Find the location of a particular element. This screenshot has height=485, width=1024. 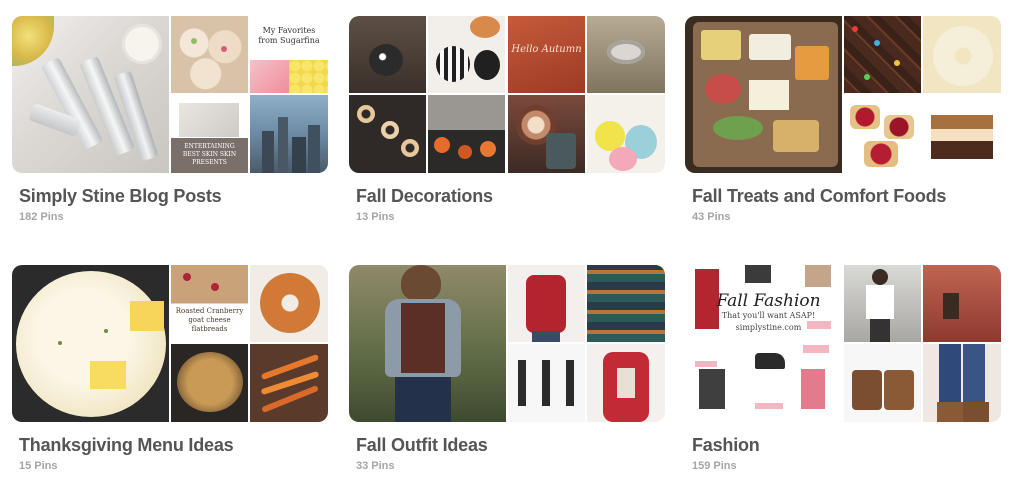

cover-image-mashed-potatoes is located at coordinates (90, 343).